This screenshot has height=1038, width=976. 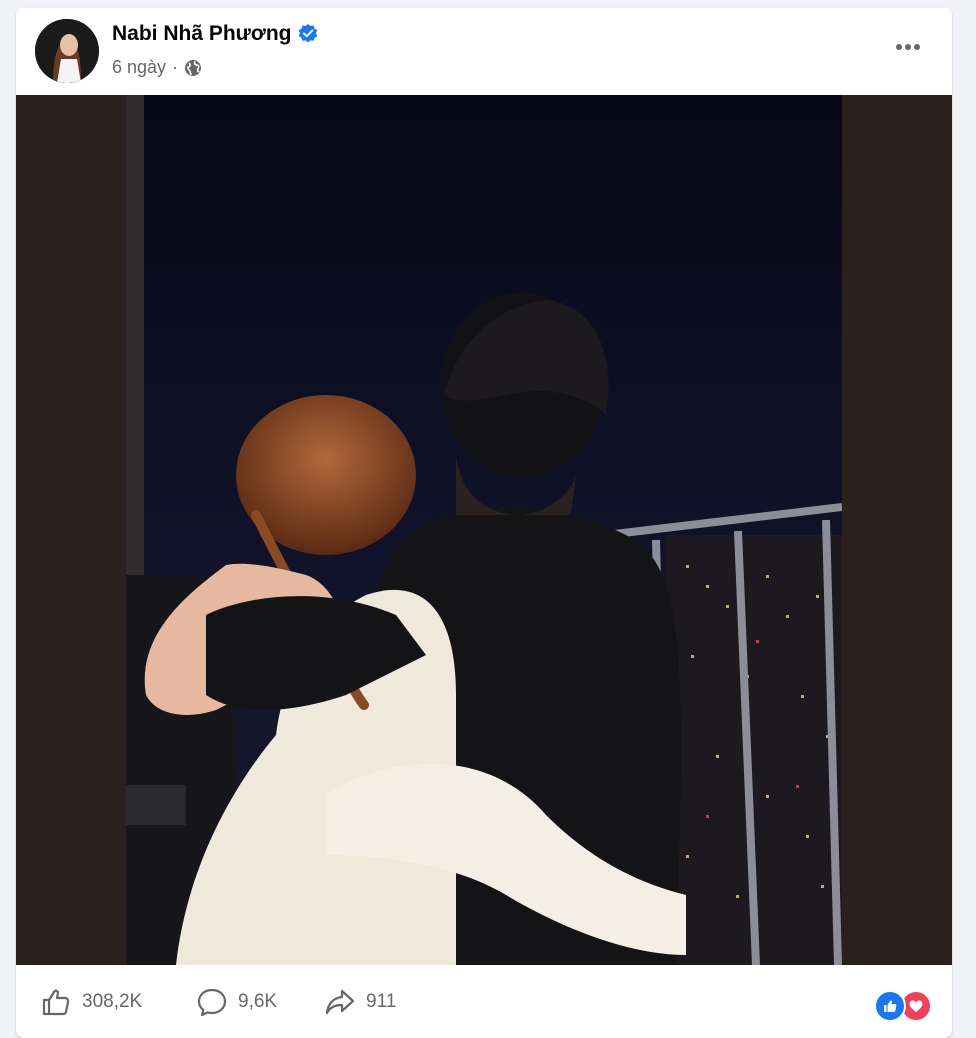 What do you see at coordinates (139, 67) in the screenshot?
I see `post-time: 6 ngày` at bounding box center [139, 67].